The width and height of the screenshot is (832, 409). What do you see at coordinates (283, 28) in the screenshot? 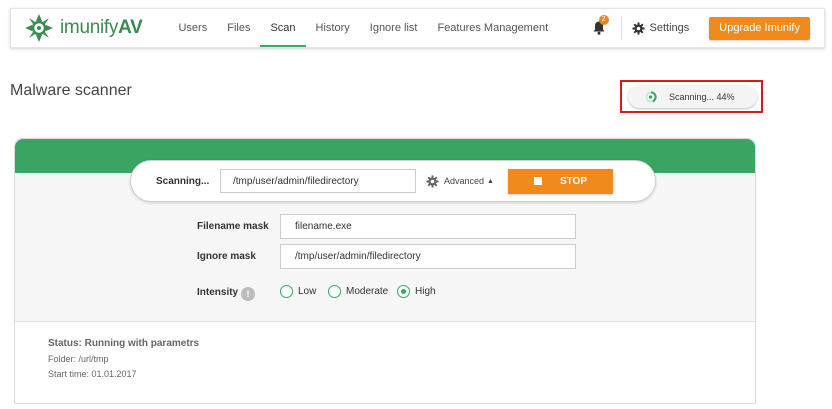
I see `nav-item-scan: Scan` at bounding box center [283, 28].